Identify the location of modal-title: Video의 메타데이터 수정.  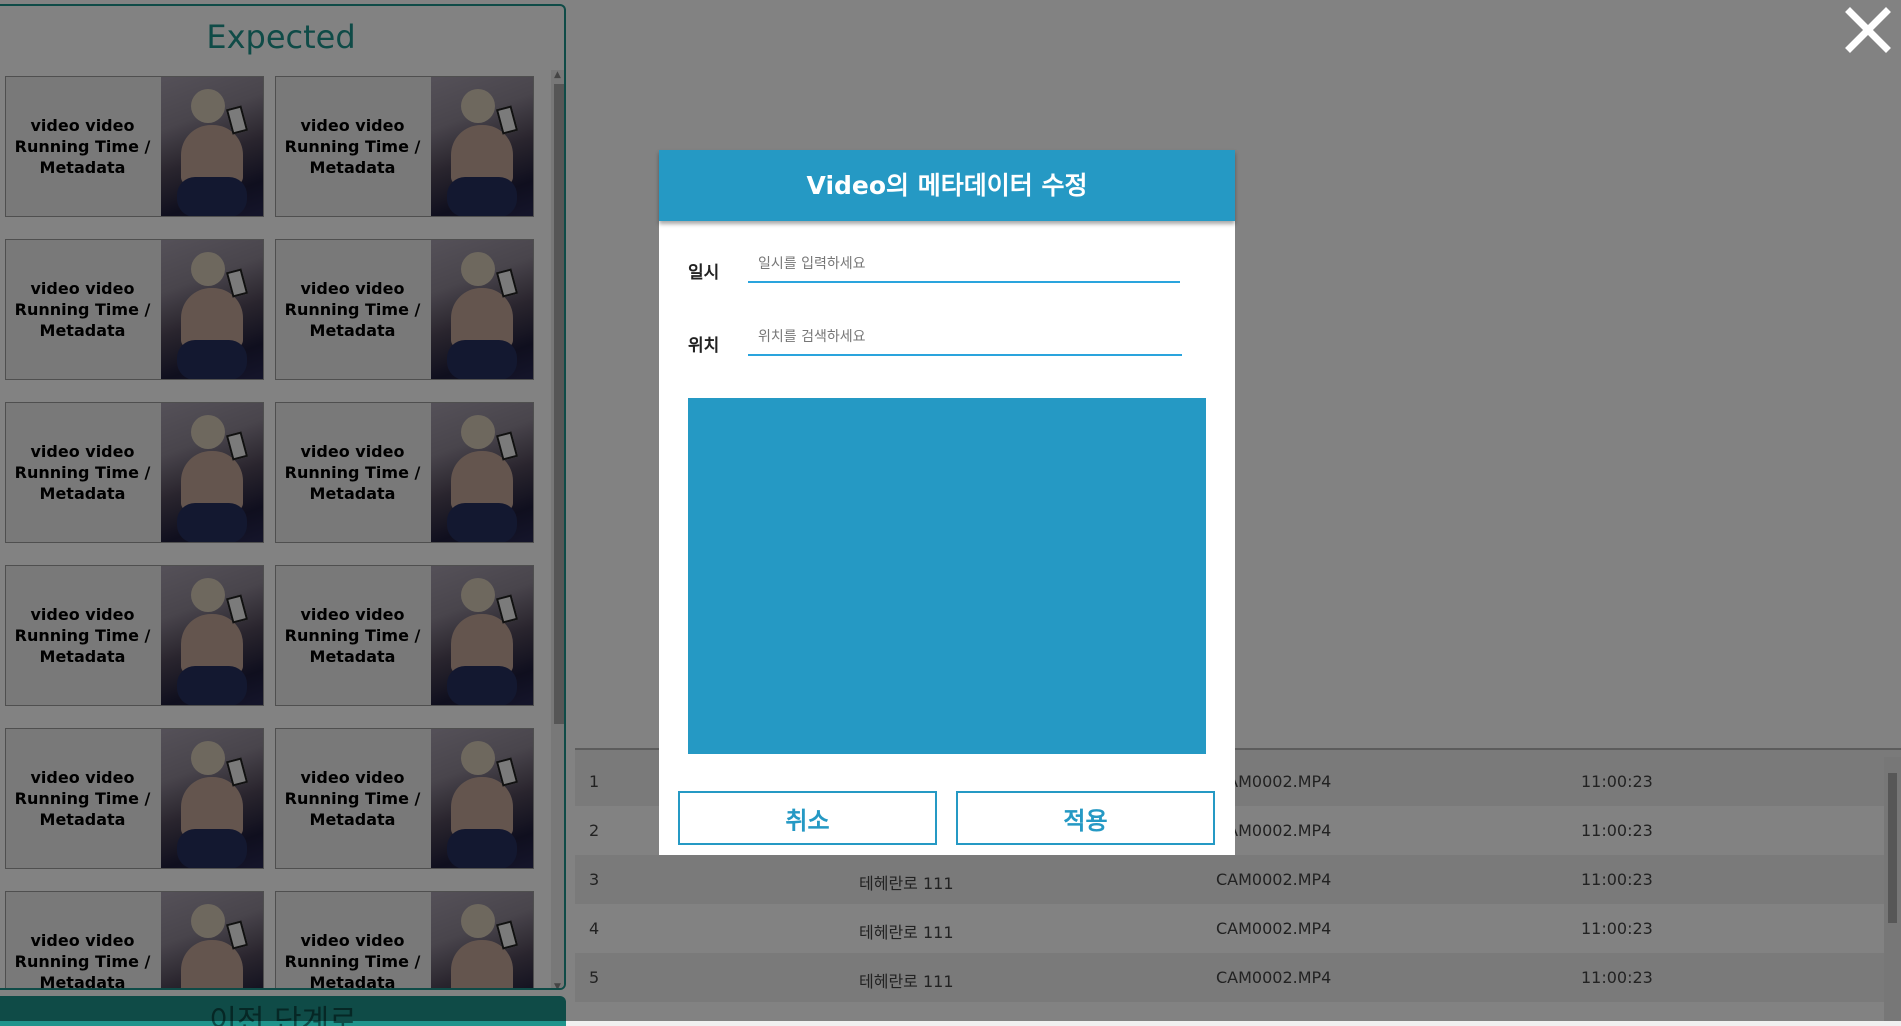
(947, 185).